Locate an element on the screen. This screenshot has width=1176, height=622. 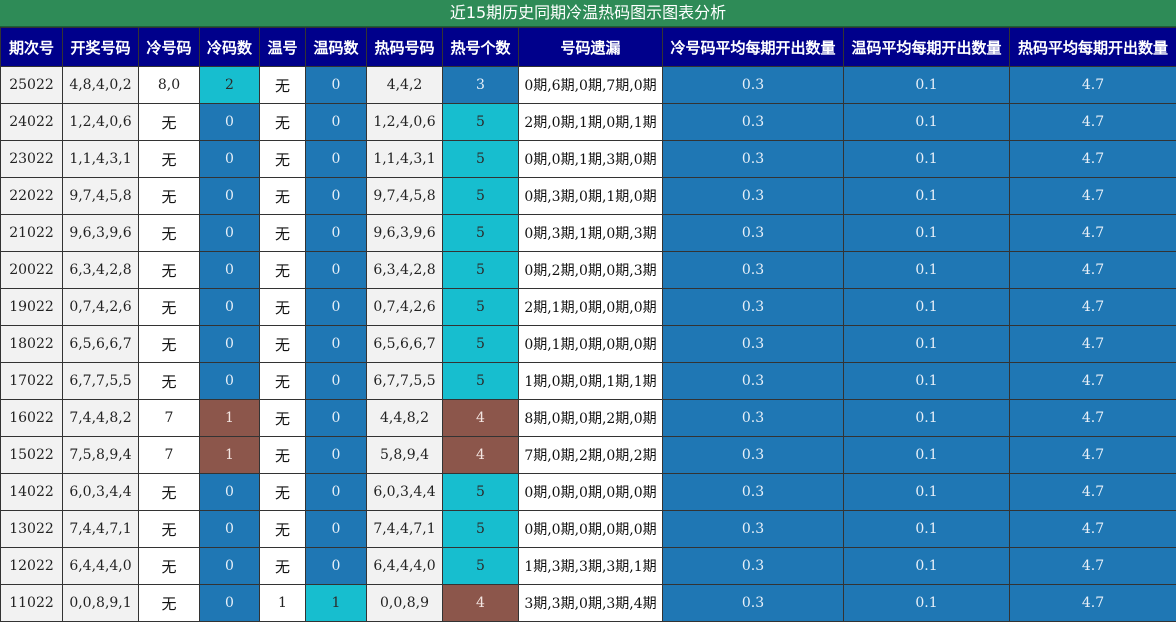
cell-numbers: 6,4,4,4,0 is located at coordinates (101, 566).